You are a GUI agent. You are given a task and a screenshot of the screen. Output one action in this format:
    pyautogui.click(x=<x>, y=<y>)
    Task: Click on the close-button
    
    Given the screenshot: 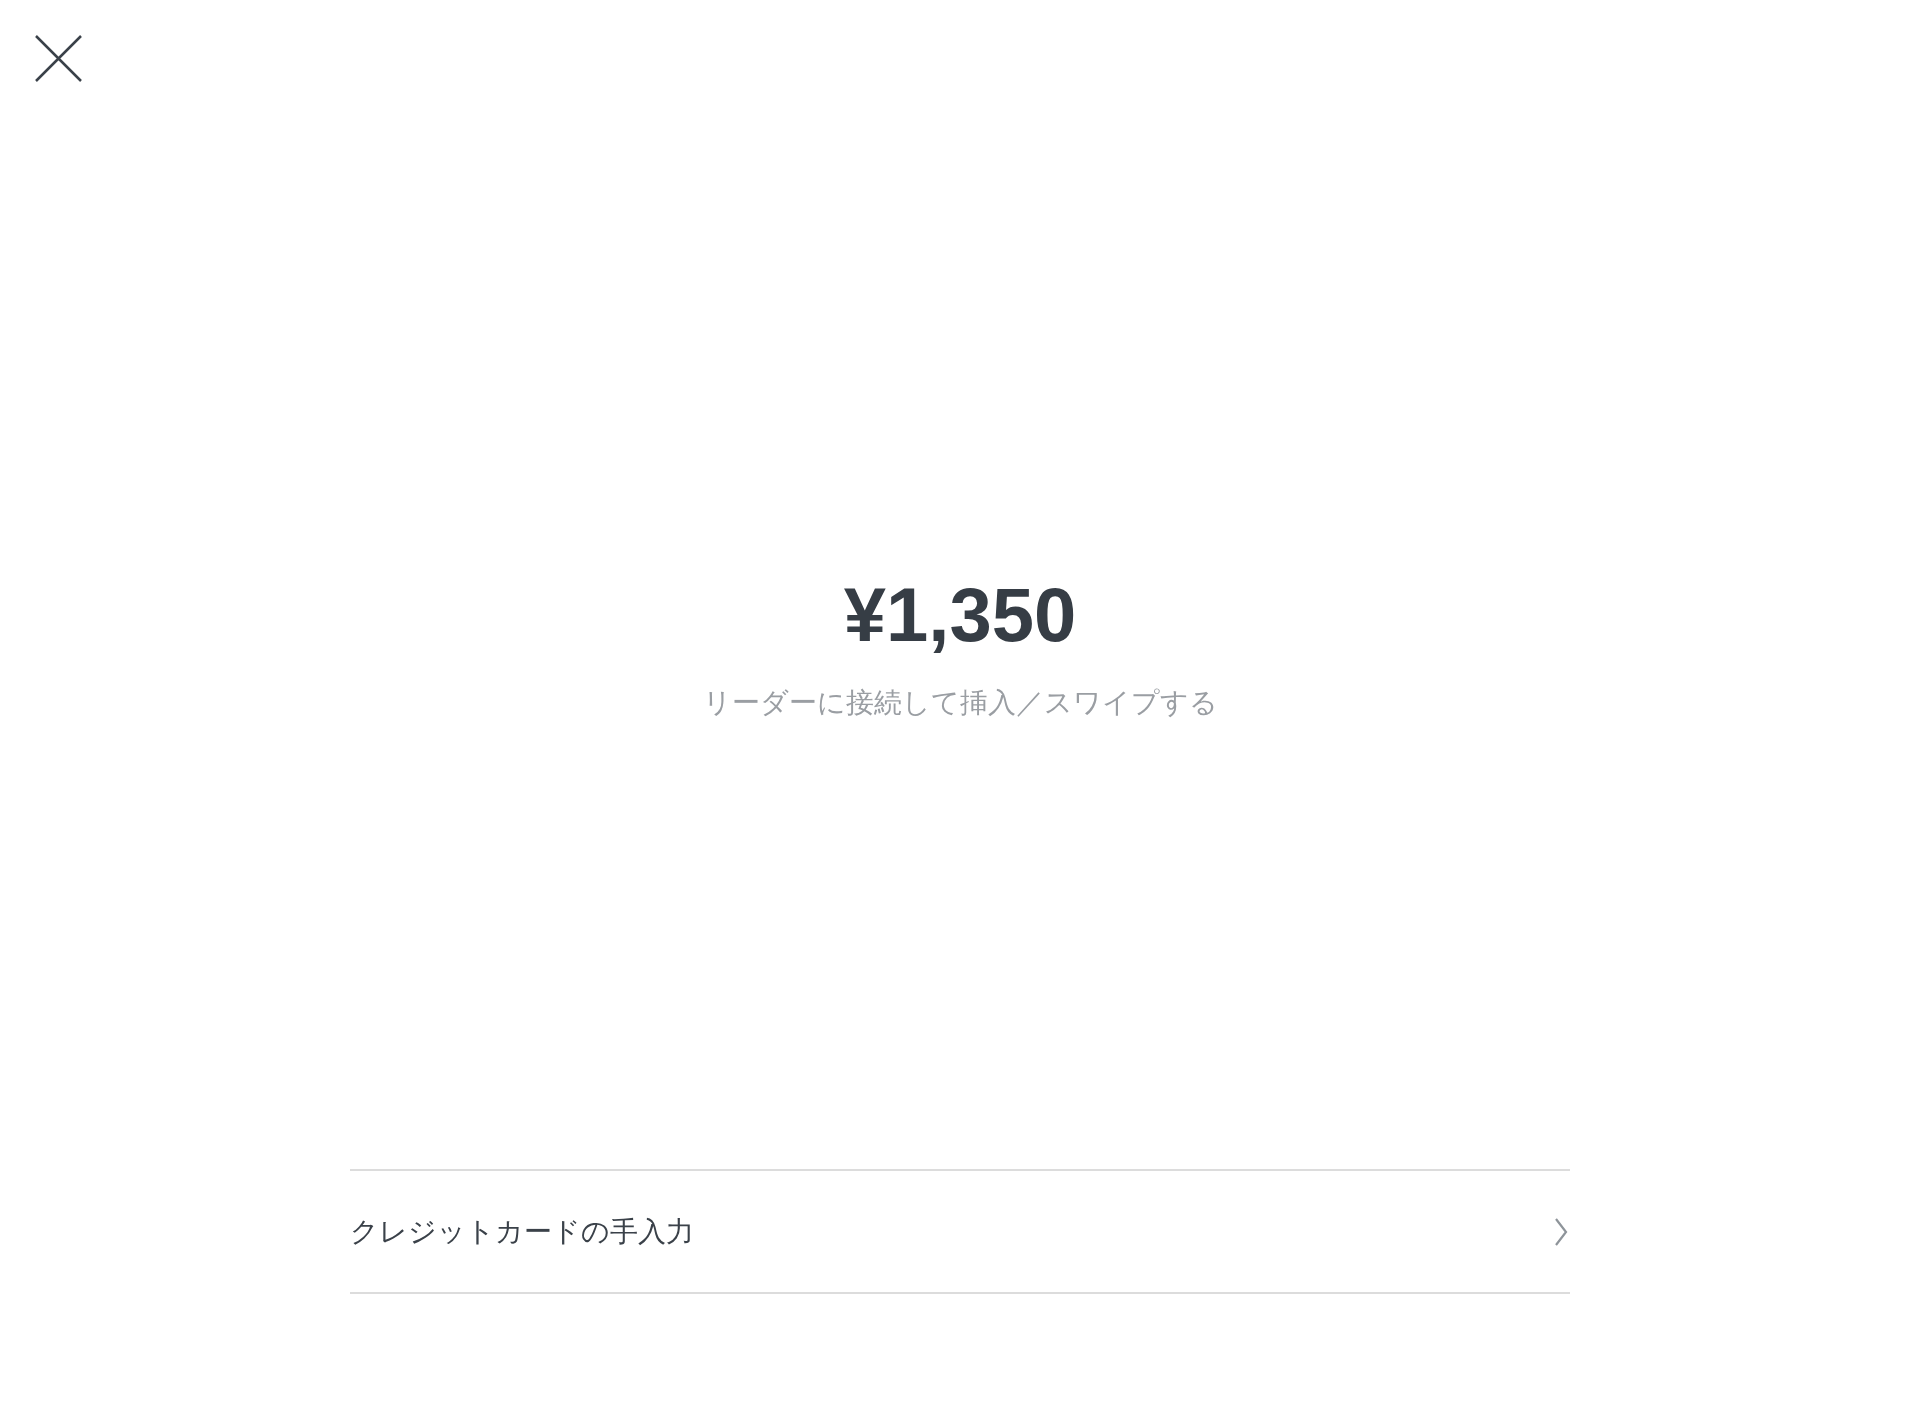 What is the action you would take?
    pyautogui.click(x=58, y=58)
    